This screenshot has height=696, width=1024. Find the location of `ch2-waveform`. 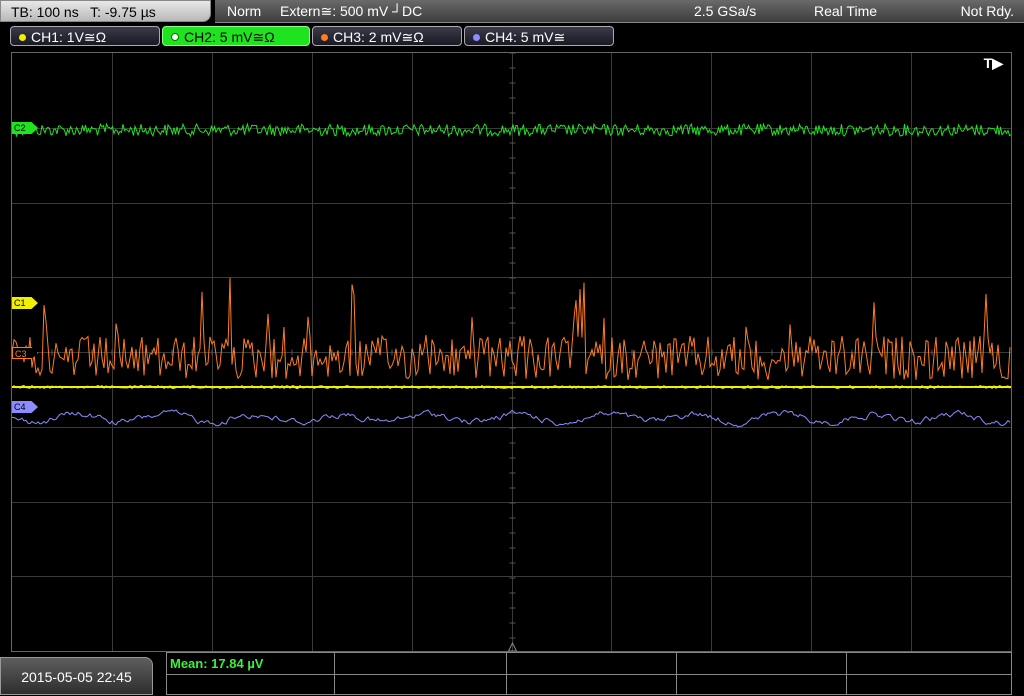

ch2-waveform is located at coordinates (511, 130).